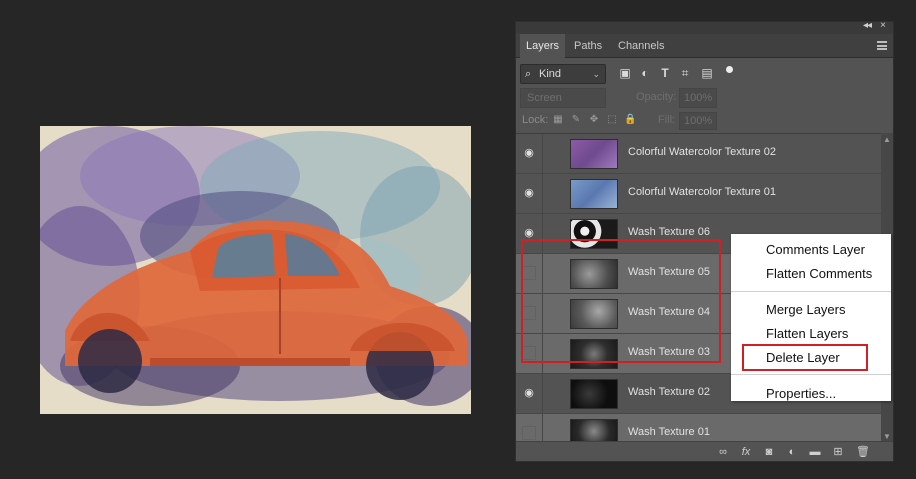  What do you see at coordinates (645, 73) in the screenshot?
I see `adjustment-filter-icon: ◐` at bounding box center [645, 73].